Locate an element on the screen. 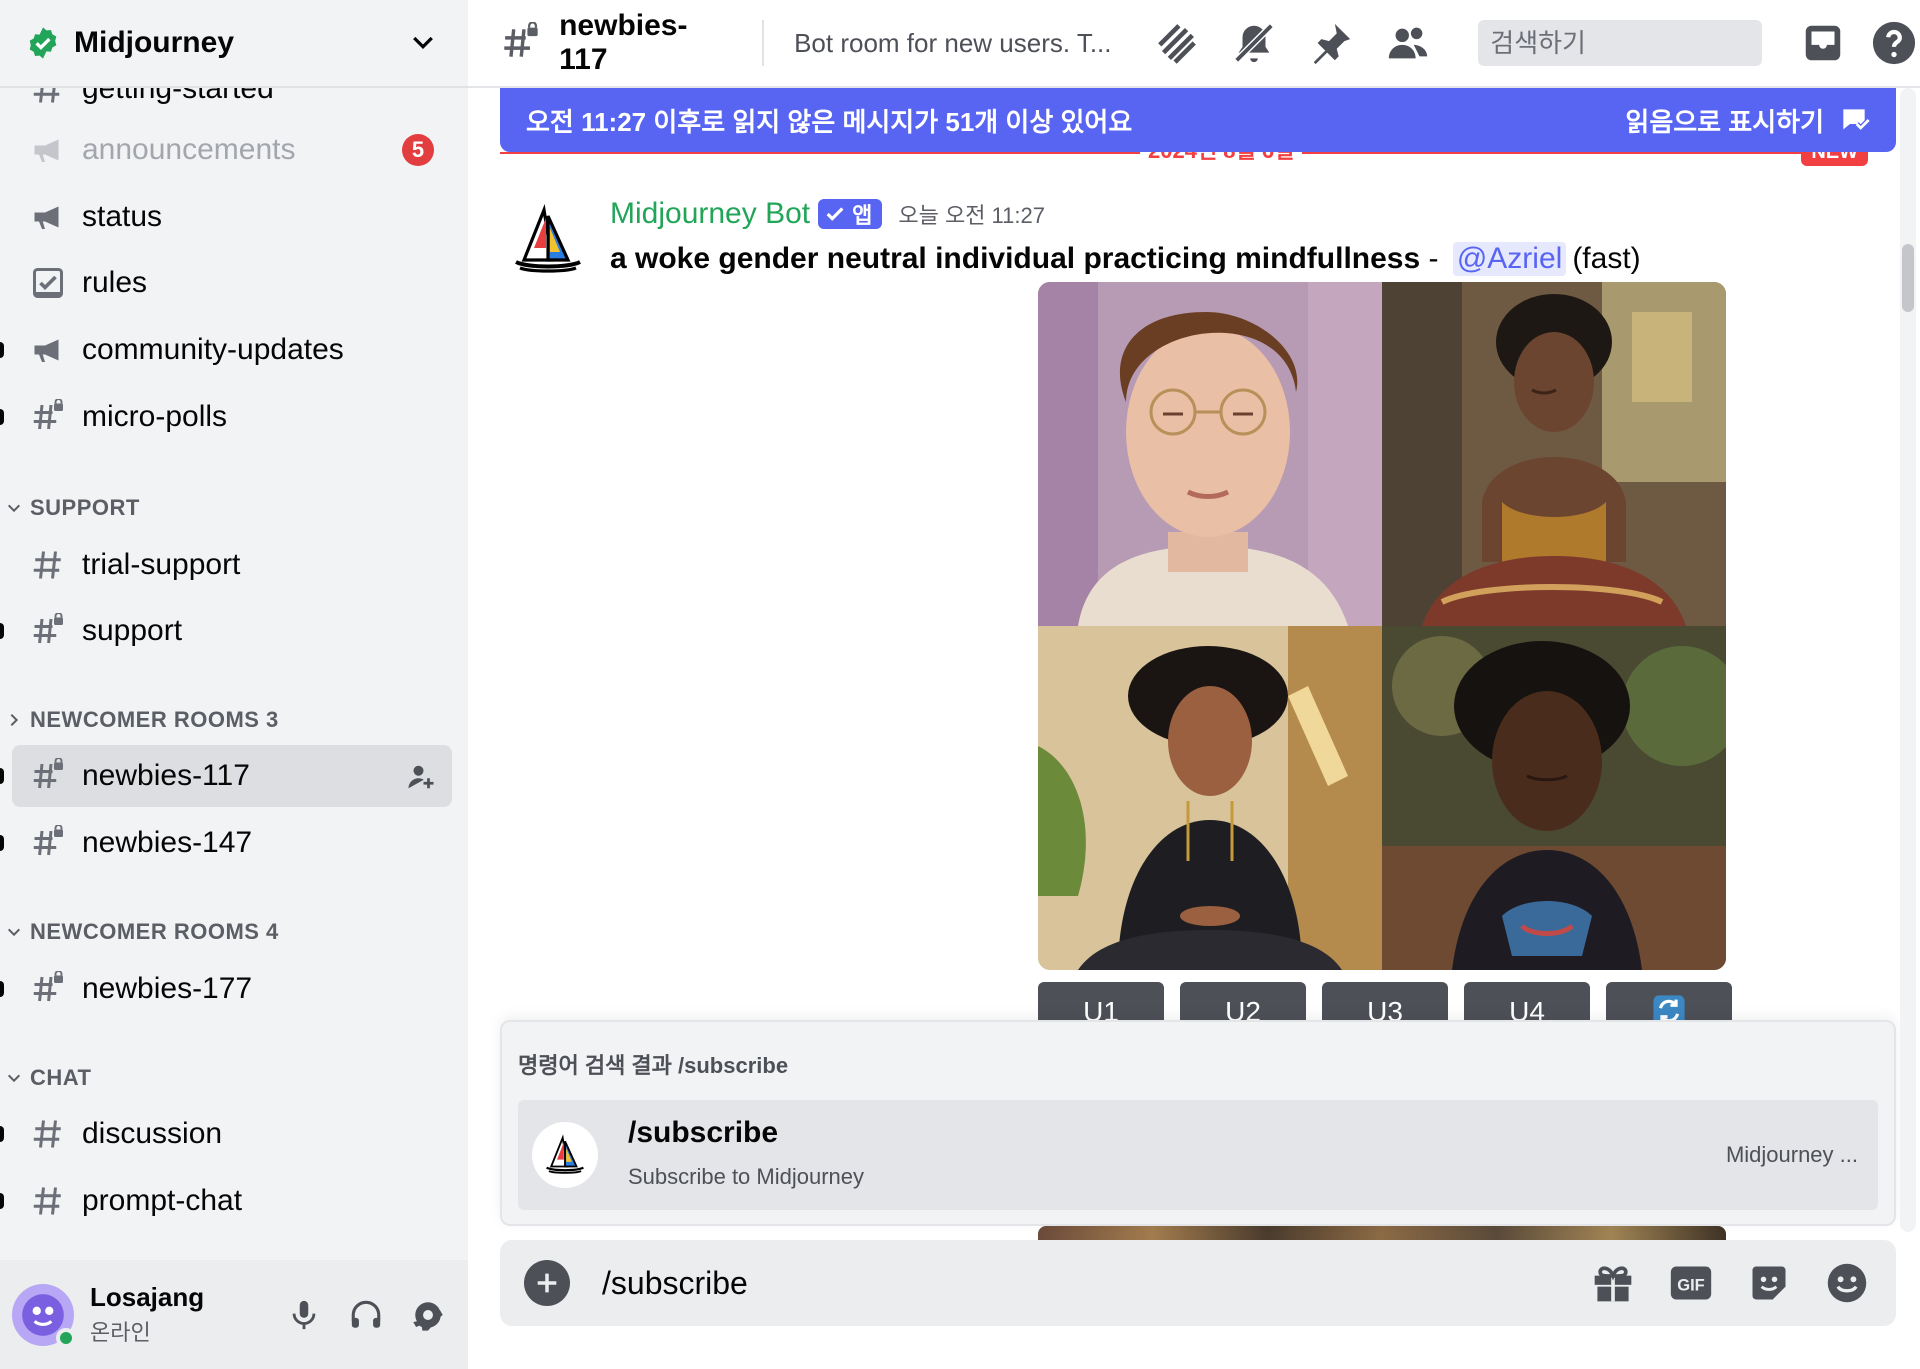  sidebar-item-trial-support: trial-support is located at coordinates (232, 565).